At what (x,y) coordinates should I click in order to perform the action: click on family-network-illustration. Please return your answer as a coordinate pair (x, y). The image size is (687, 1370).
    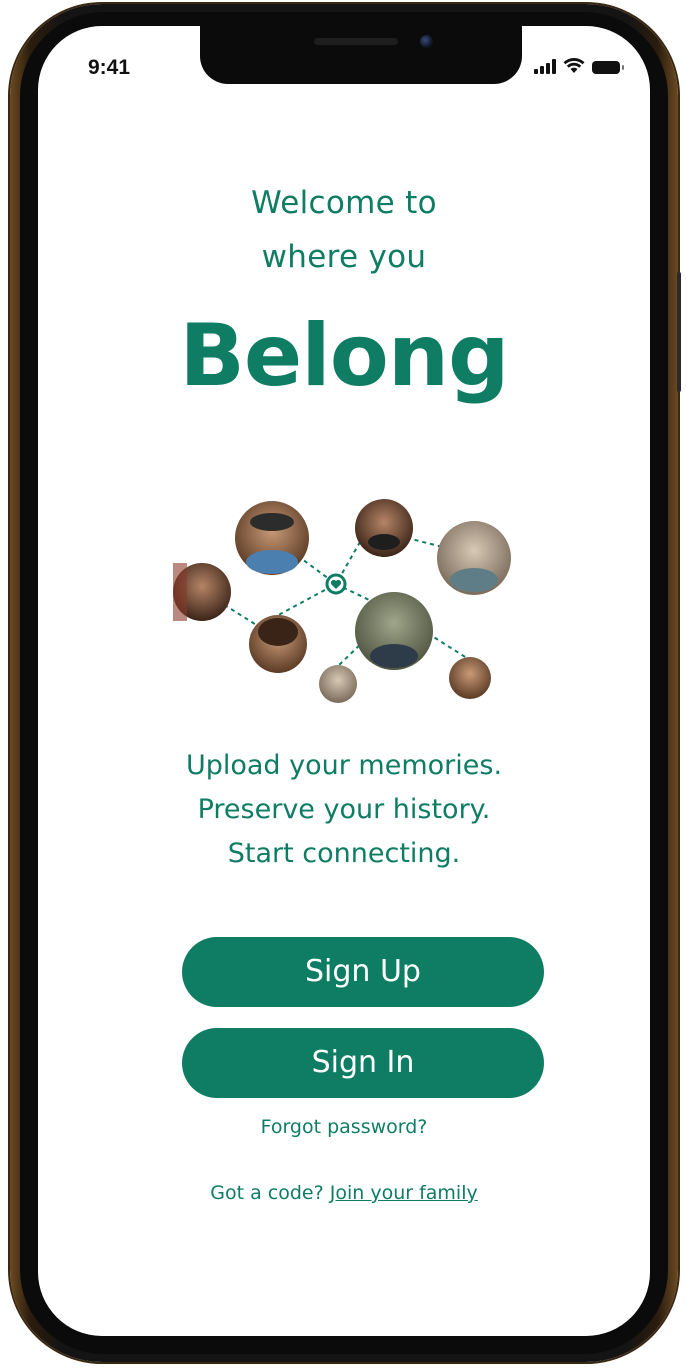
    Looking at the image, I should click on (342, 601).